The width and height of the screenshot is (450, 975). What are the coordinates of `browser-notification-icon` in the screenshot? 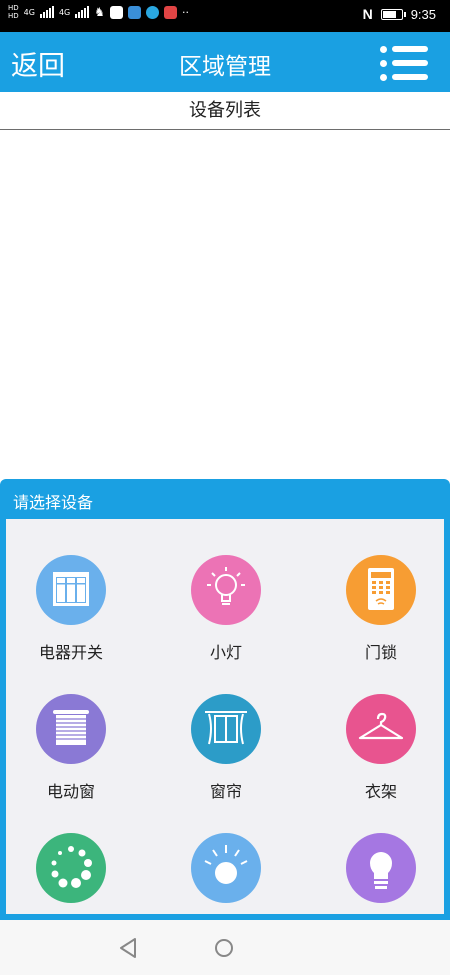 It's located at (153, 12).